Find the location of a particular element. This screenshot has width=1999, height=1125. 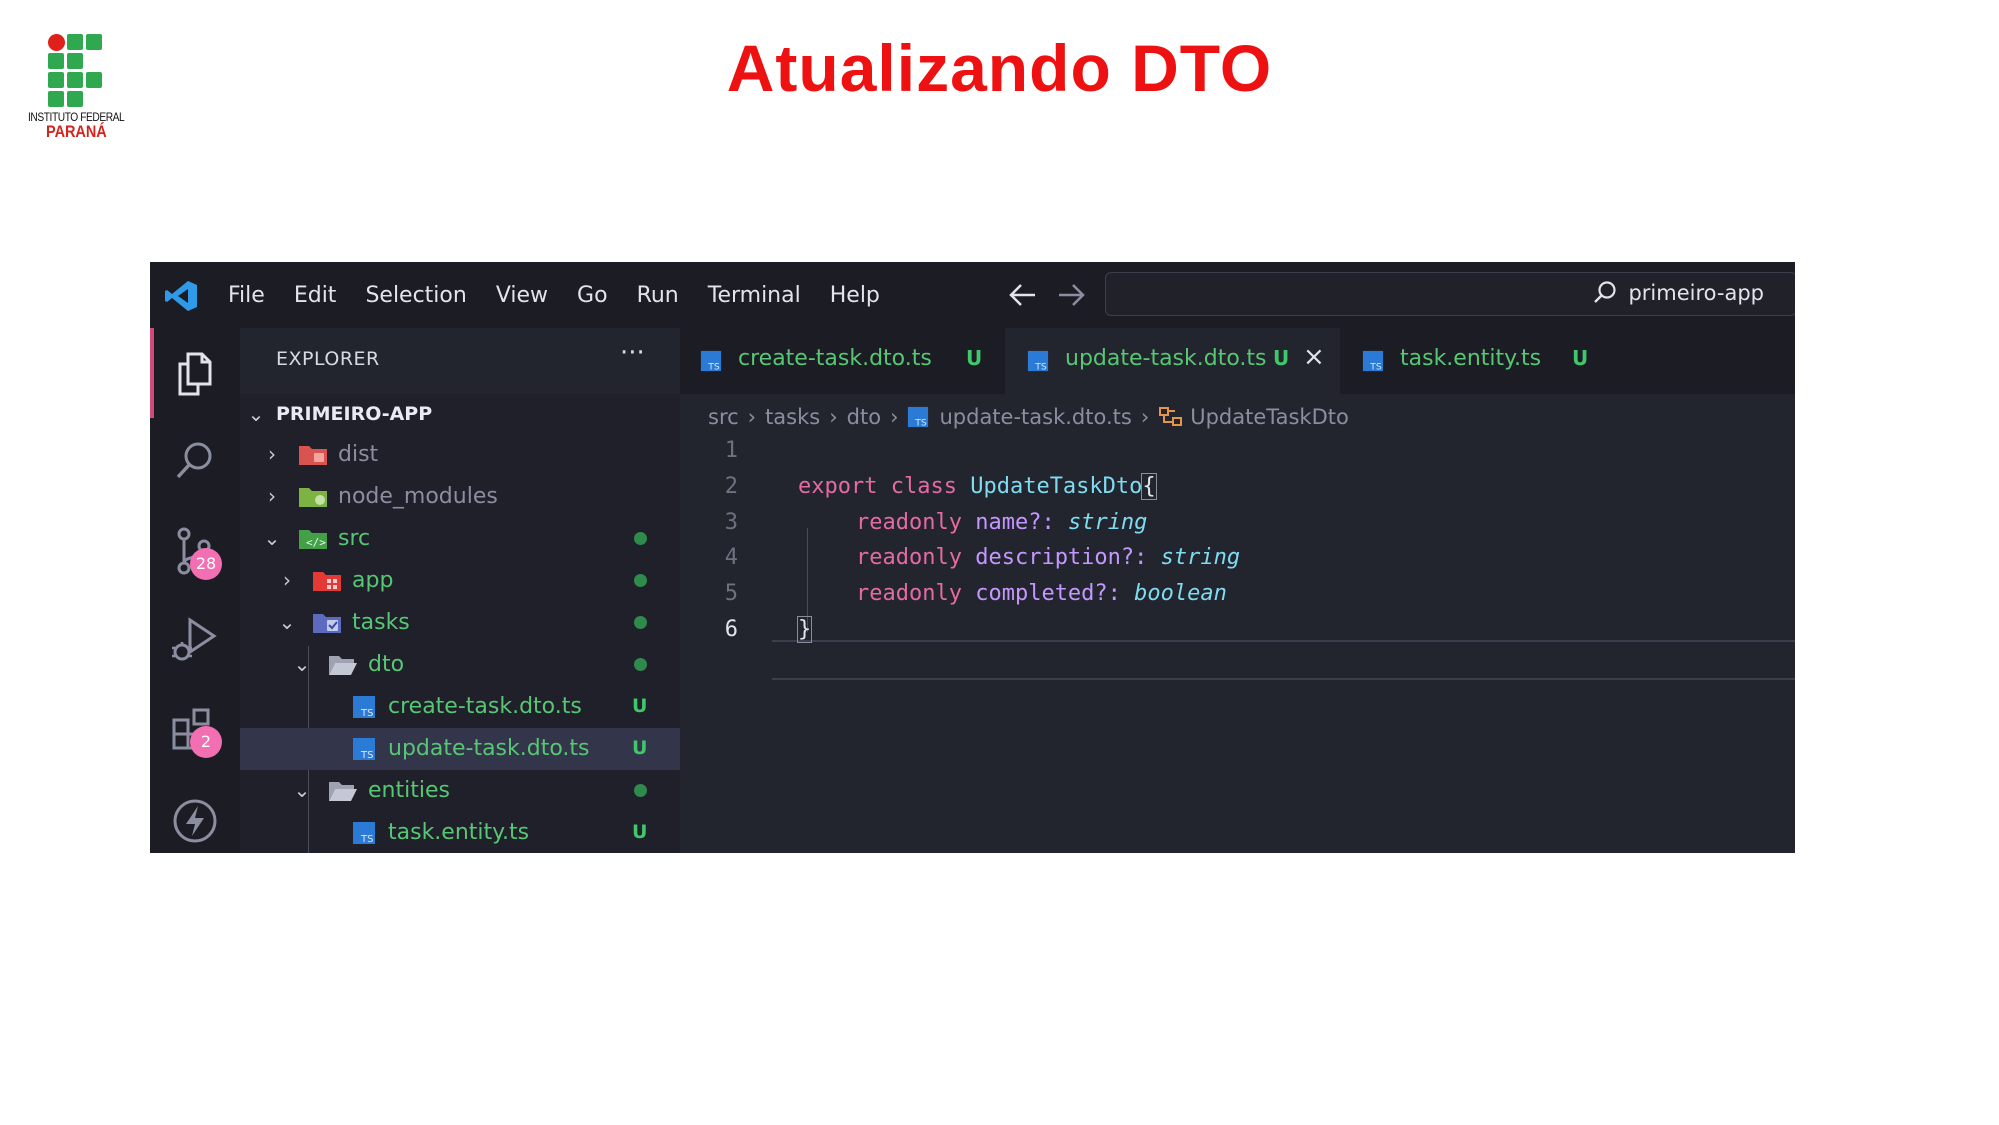

line-number: 2 is located at coordinates (731, 486).